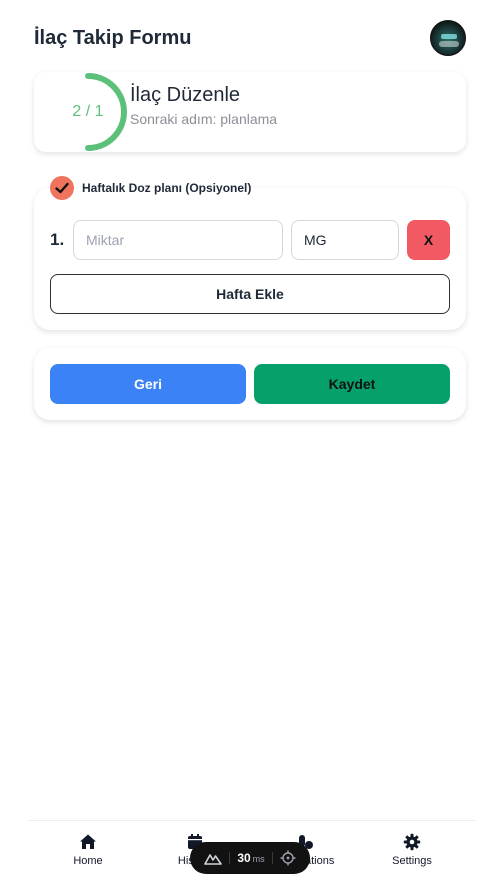 This screenshot has width=500, height=882. I want to click on dev-toolbar: 30 ms, so click(250, 858).